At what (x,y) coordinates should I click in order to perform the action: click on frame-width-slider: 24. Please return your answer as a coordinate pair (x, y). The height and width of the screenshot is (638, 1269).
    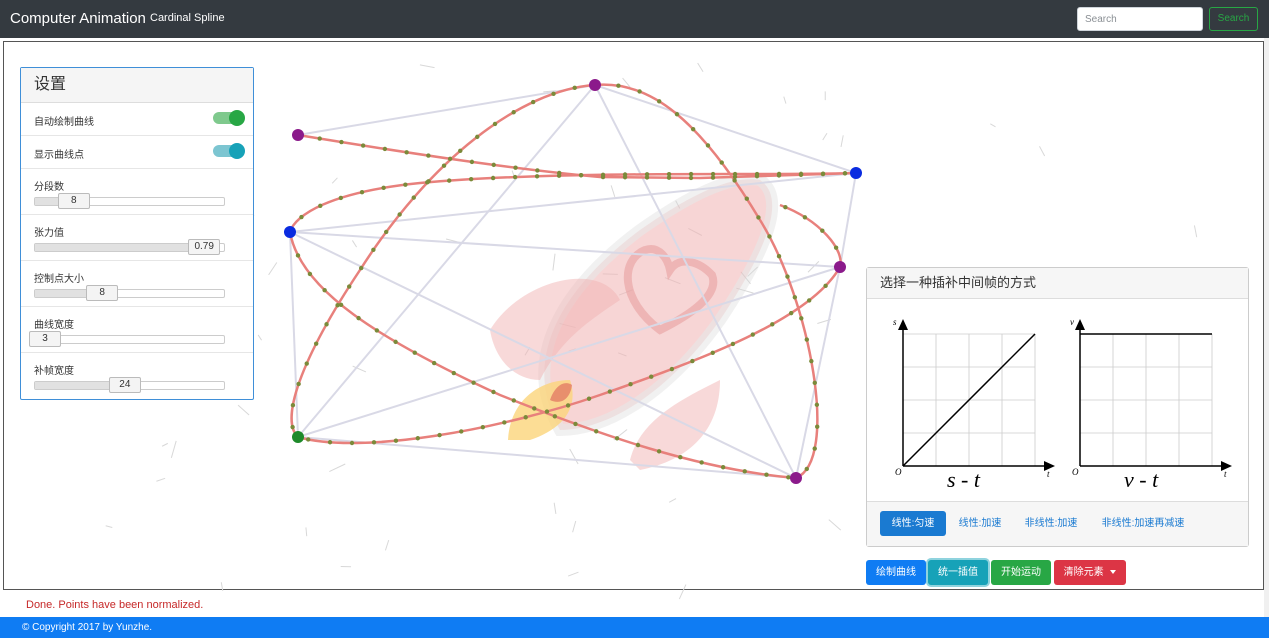
    Looking at the image, I should click on (129, 385).